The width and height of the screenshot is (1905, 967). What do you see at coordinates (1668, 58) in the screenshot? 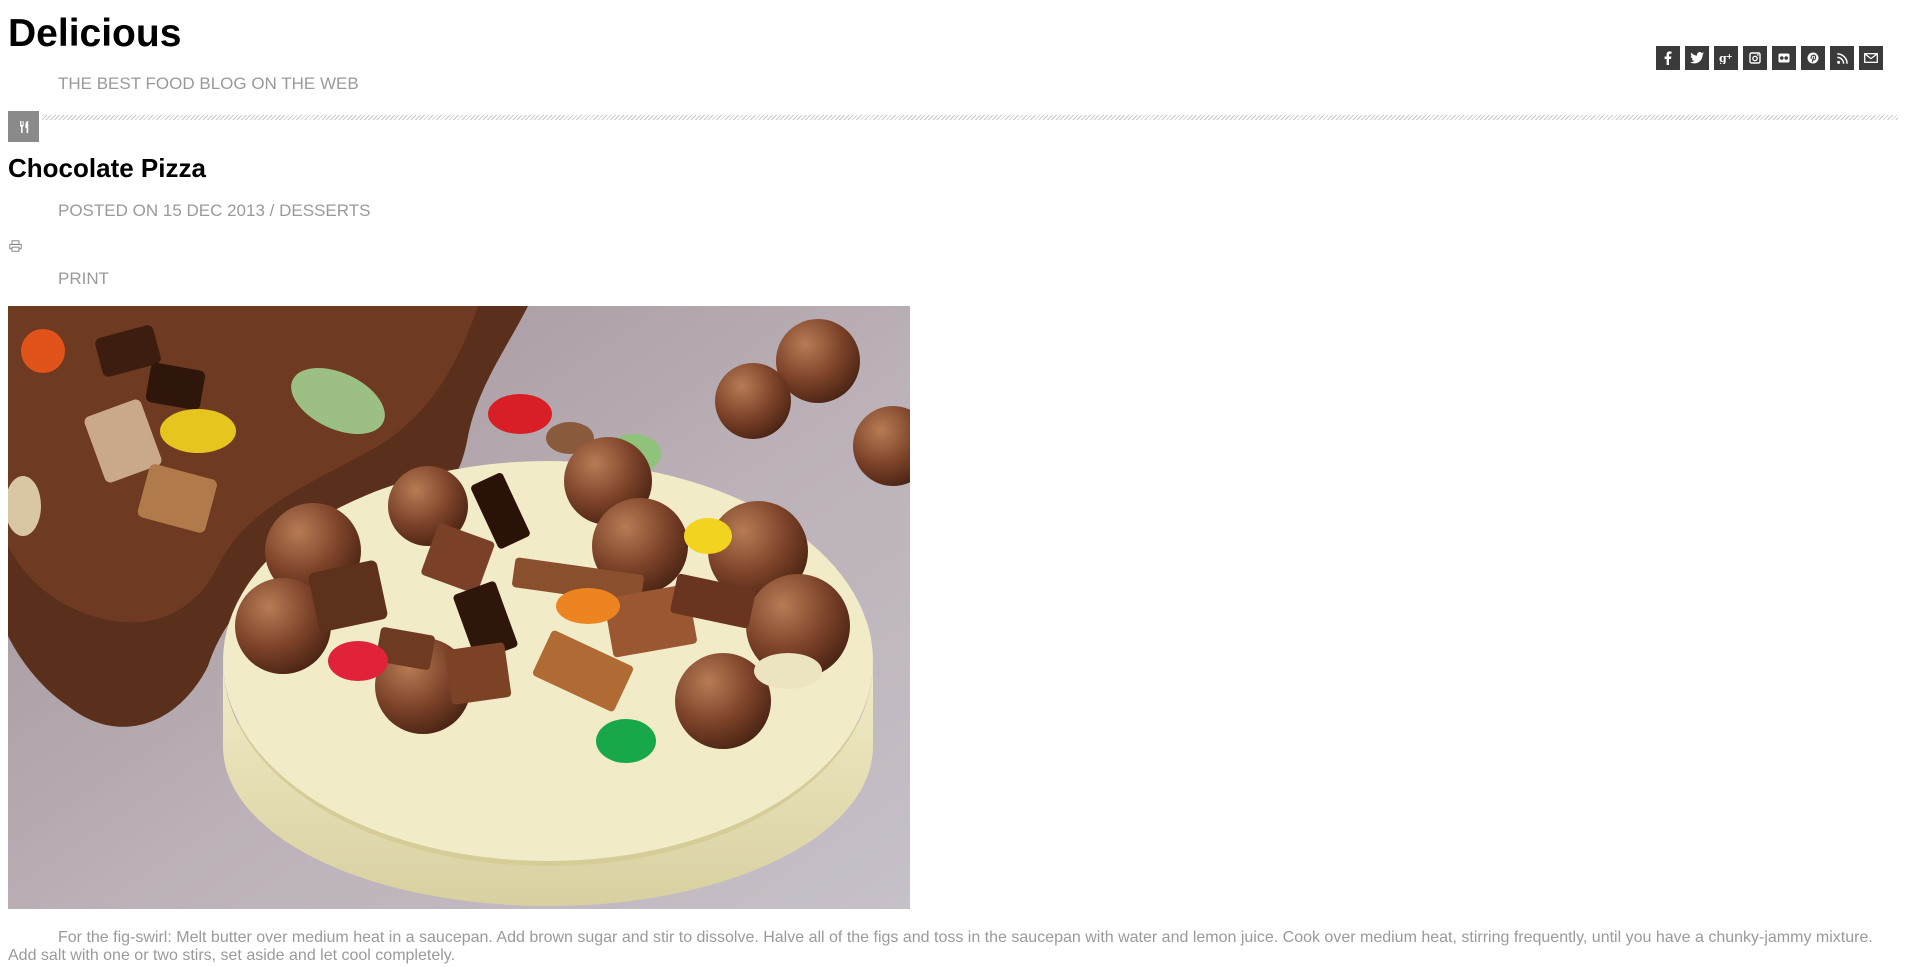
I see `facebook-icon` at bounding box center [1668, 58].